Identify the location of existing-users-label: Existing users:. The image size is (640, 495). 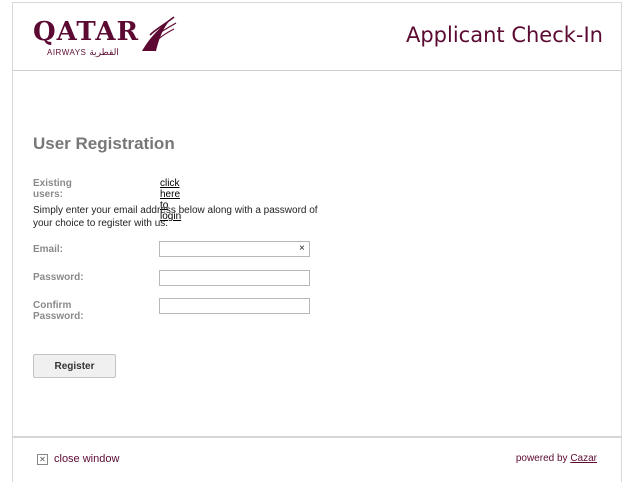
(52, 189).